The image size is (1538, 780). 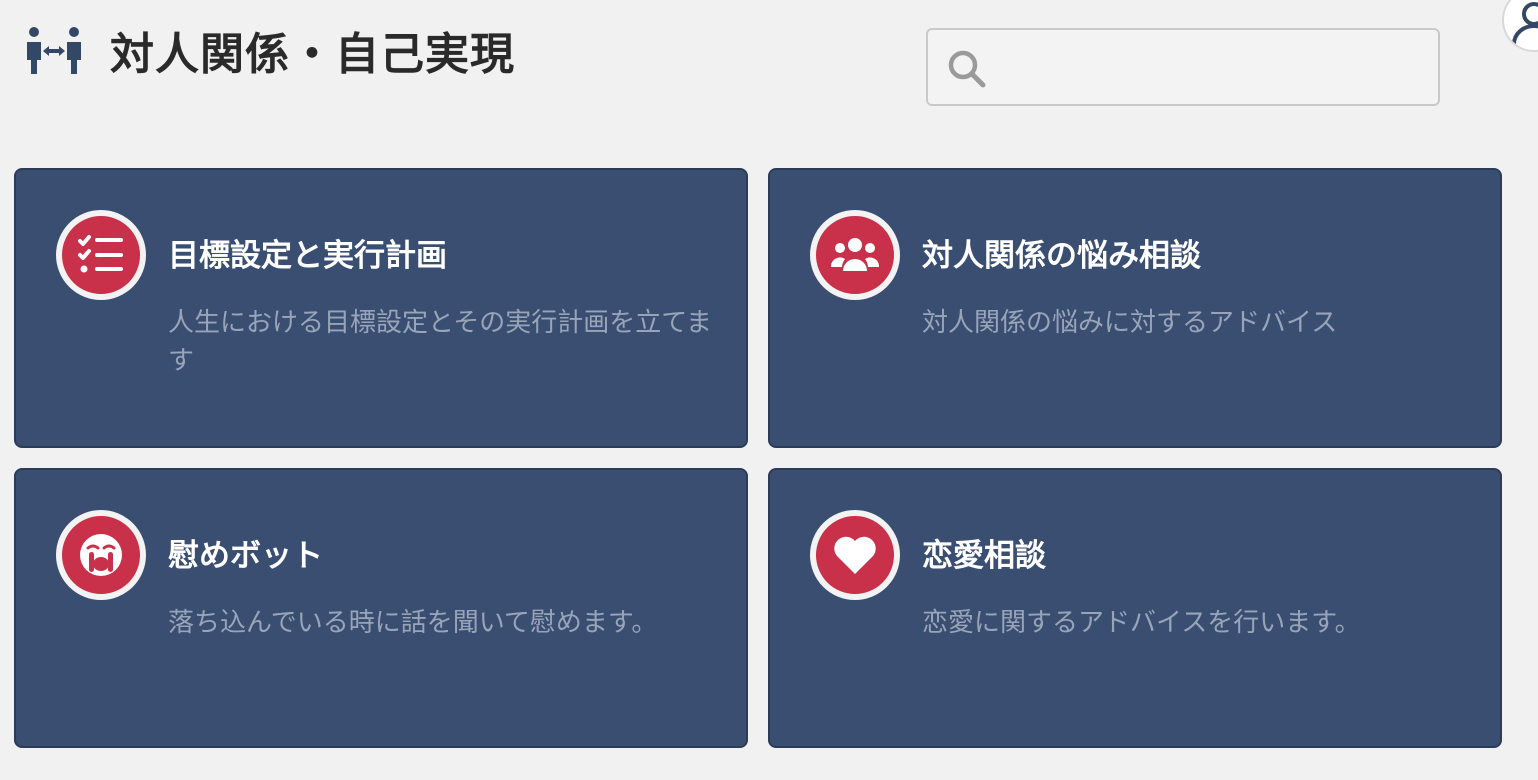 I want to click on user-avatar-icon, so click(x=1520, y=26).